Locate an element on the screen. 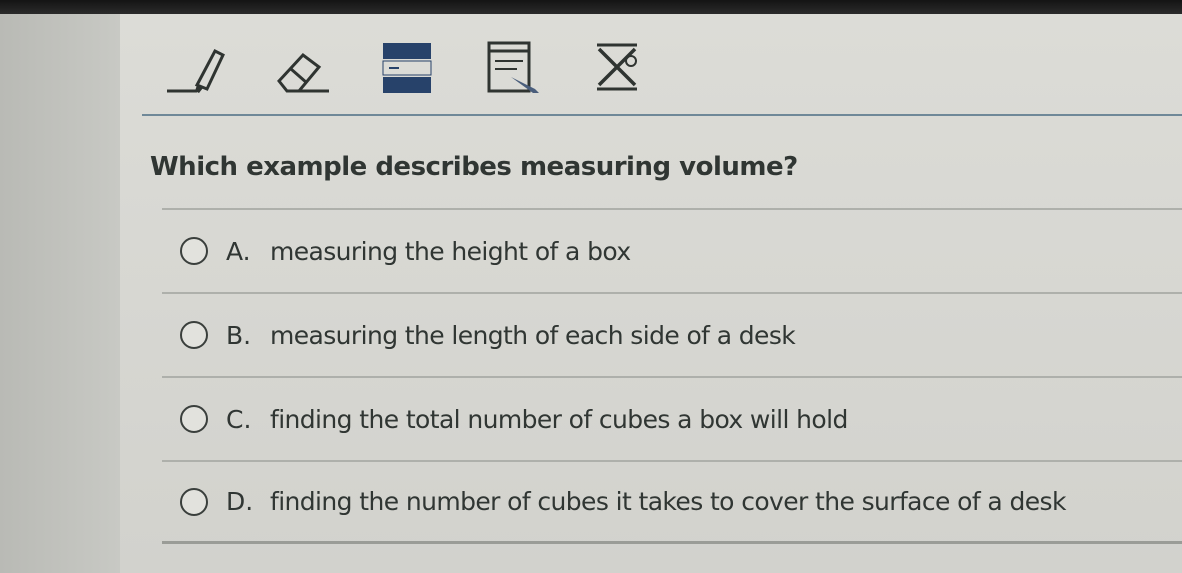 This screenshot has height=573, width=1182. option-letter: C. is located at coordinates (239, 419).